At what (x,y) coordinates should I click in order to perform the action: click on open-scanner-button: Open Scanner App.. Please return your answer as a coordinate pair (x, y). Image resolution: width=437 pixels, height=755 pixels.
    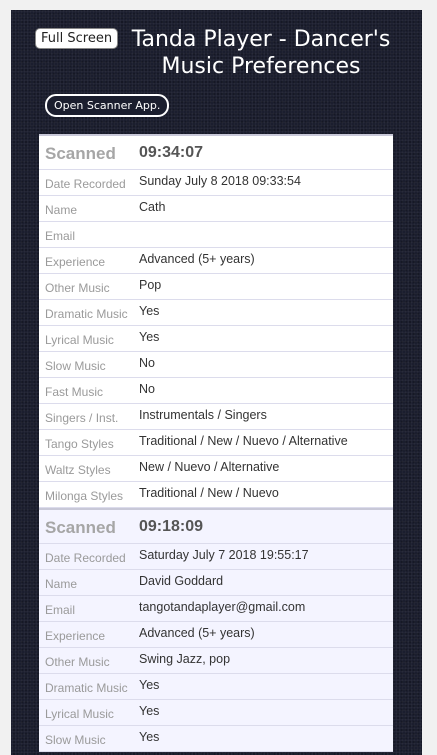
    Looking at the image, I should click on (107, 105).